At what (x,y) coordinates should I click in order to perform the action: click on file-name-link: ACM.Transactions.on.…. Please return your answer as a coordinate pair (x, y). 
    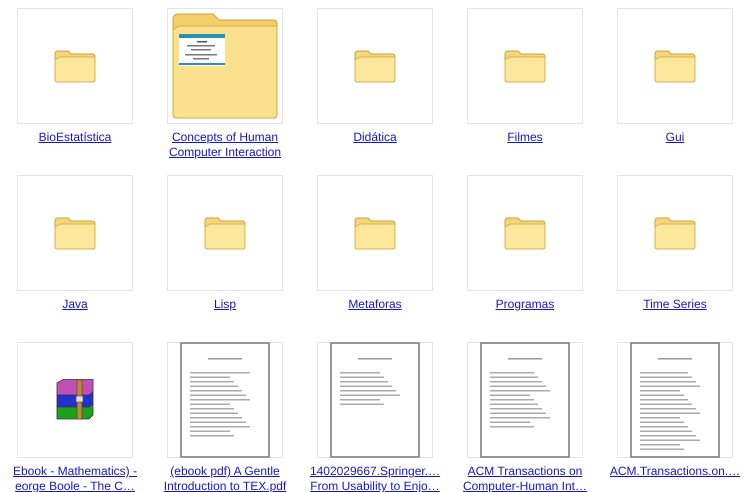
    Looking at the image, I should click on (675, 471).